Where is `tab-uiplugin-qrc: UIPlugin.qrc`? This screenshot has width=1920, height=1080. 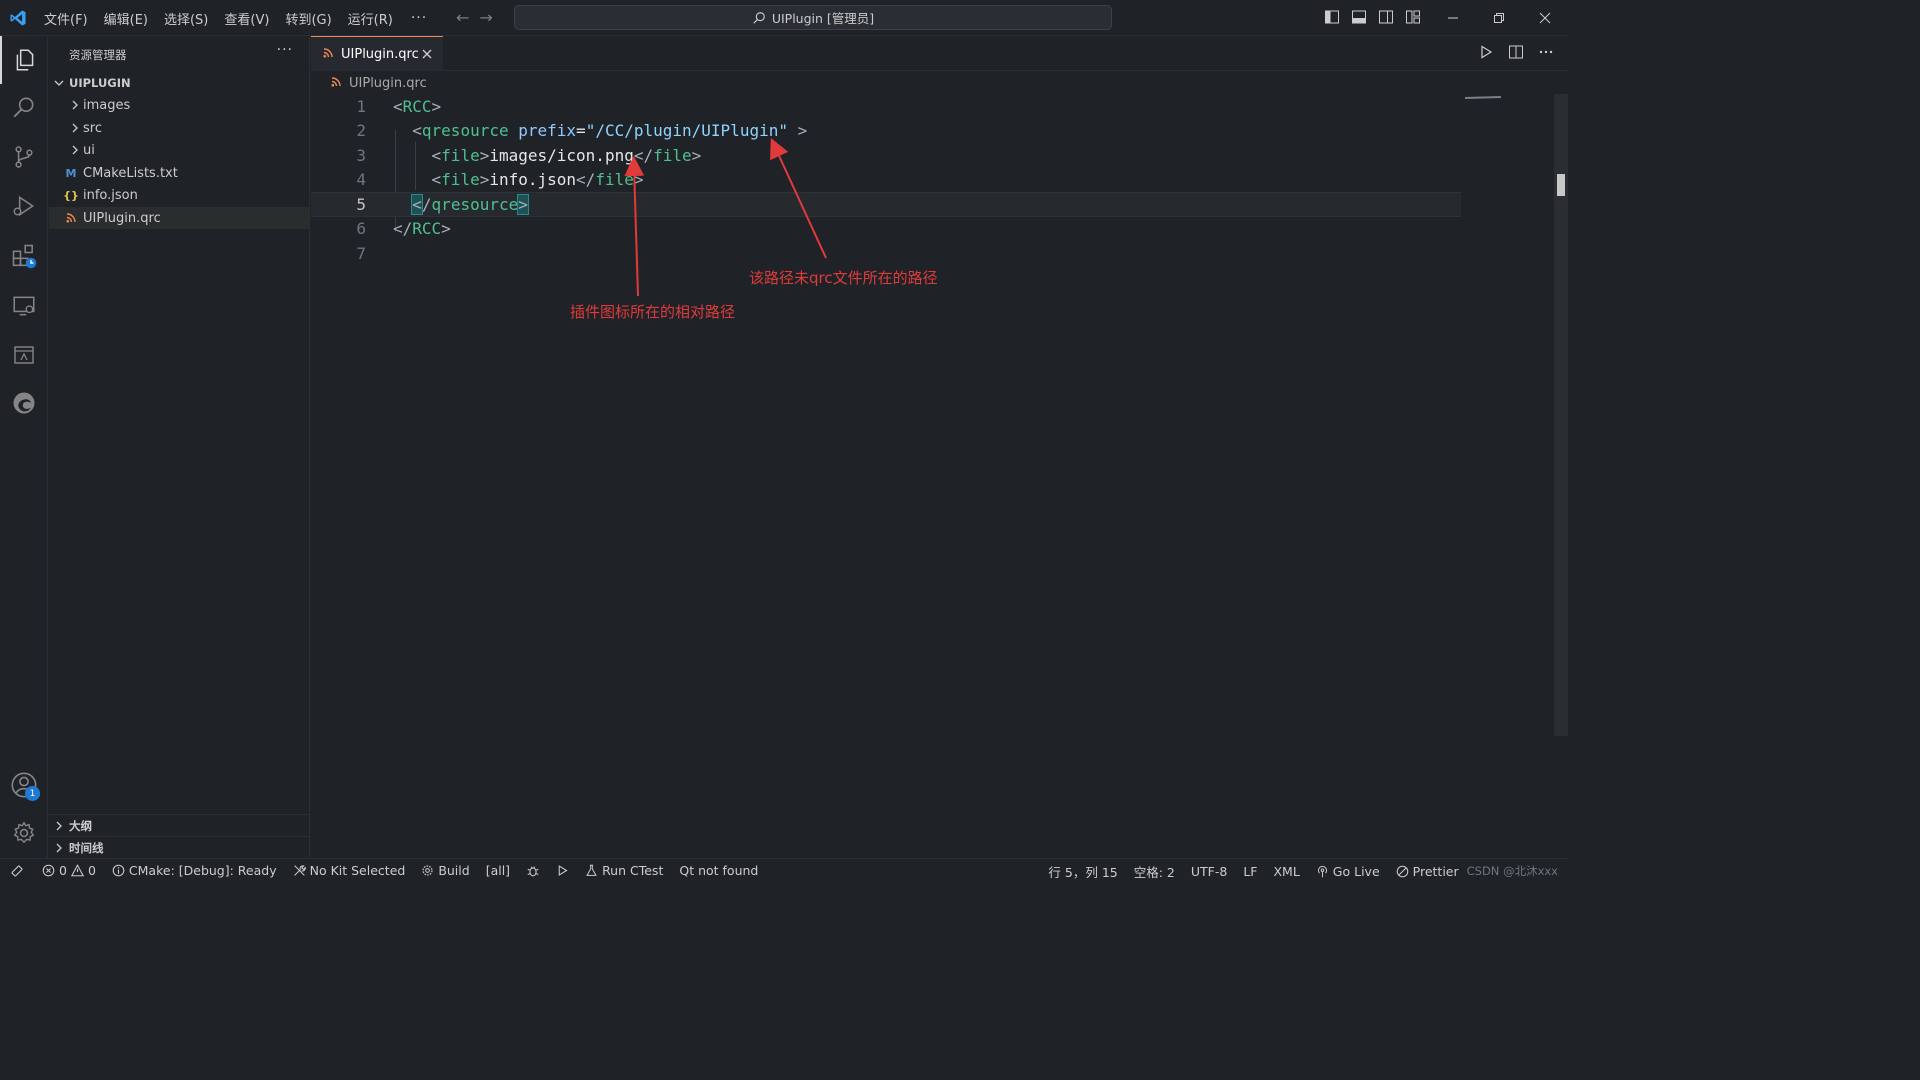
tab-uiplugin-qrc: UIPlugin.qrc is located at coordinates (377, 53).